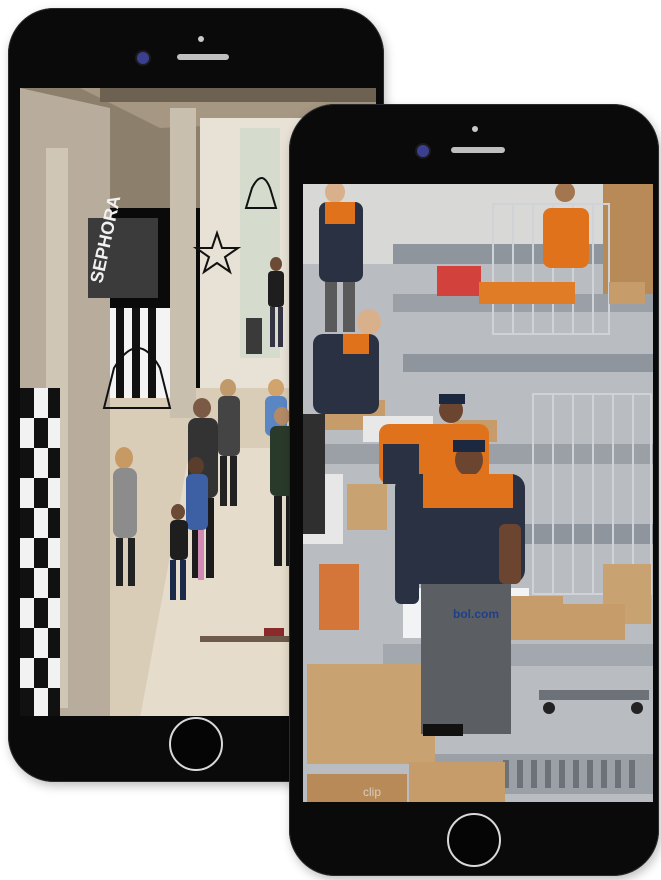  I want to click on watermark-text: clip, so click(372, 792).